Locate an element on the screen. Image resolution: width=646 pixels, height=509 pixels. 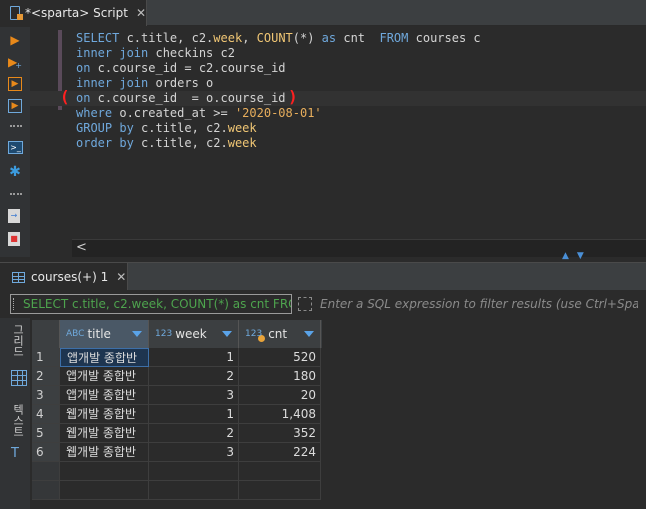
row-number: 5 is located at coordinates (46, 433).